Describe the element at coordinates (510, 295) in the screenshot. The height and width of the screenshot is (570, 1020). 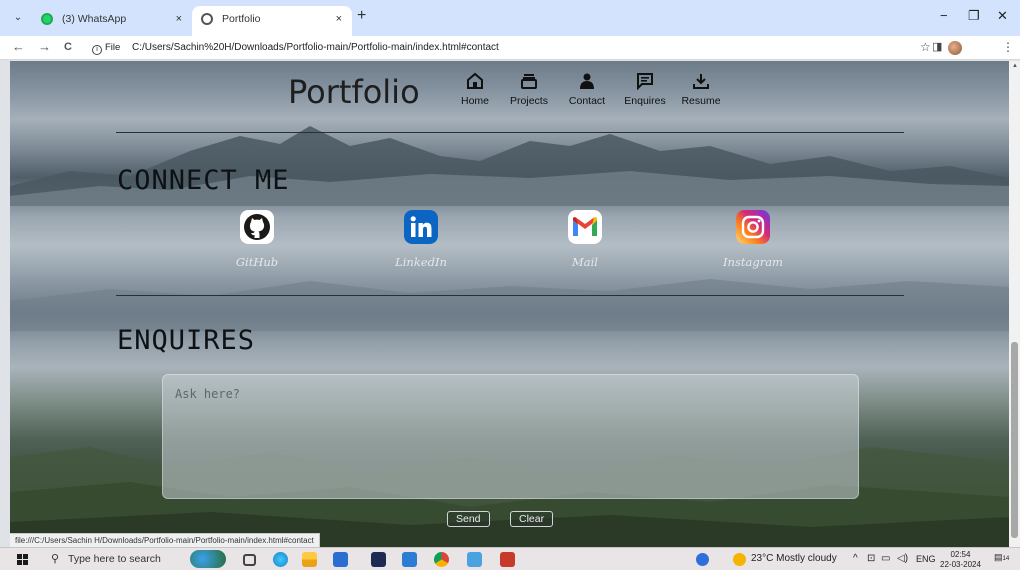
I see `connect-divider` at that location.